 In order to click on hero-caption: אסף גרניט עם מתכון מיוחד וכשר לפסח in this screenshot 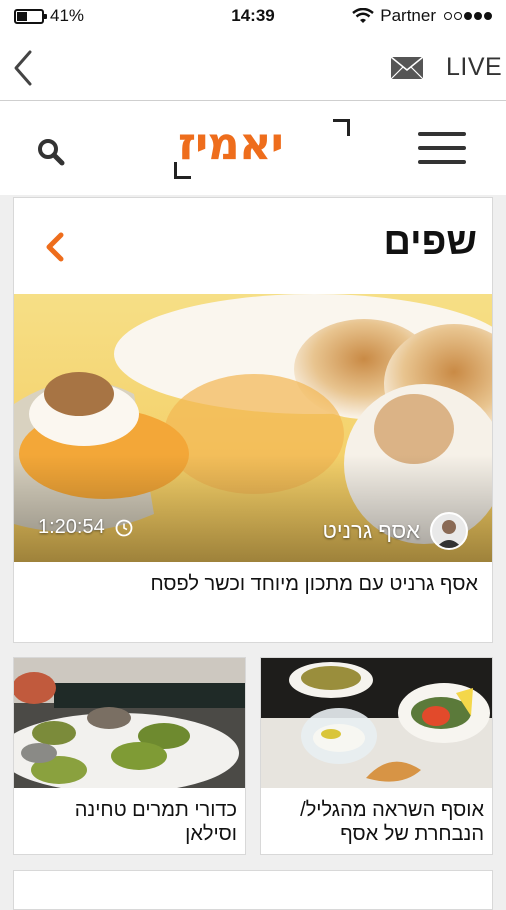, I will do `click(253, 584)`.